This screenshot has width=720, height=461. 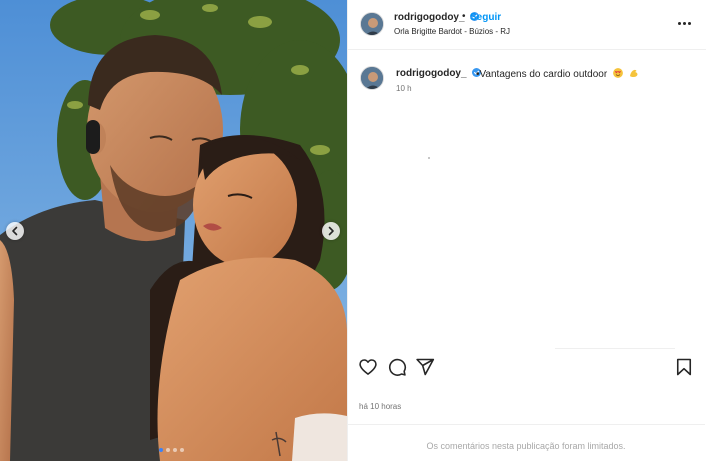 I want to click on carousel-indicator, so click(x=171, y=450).